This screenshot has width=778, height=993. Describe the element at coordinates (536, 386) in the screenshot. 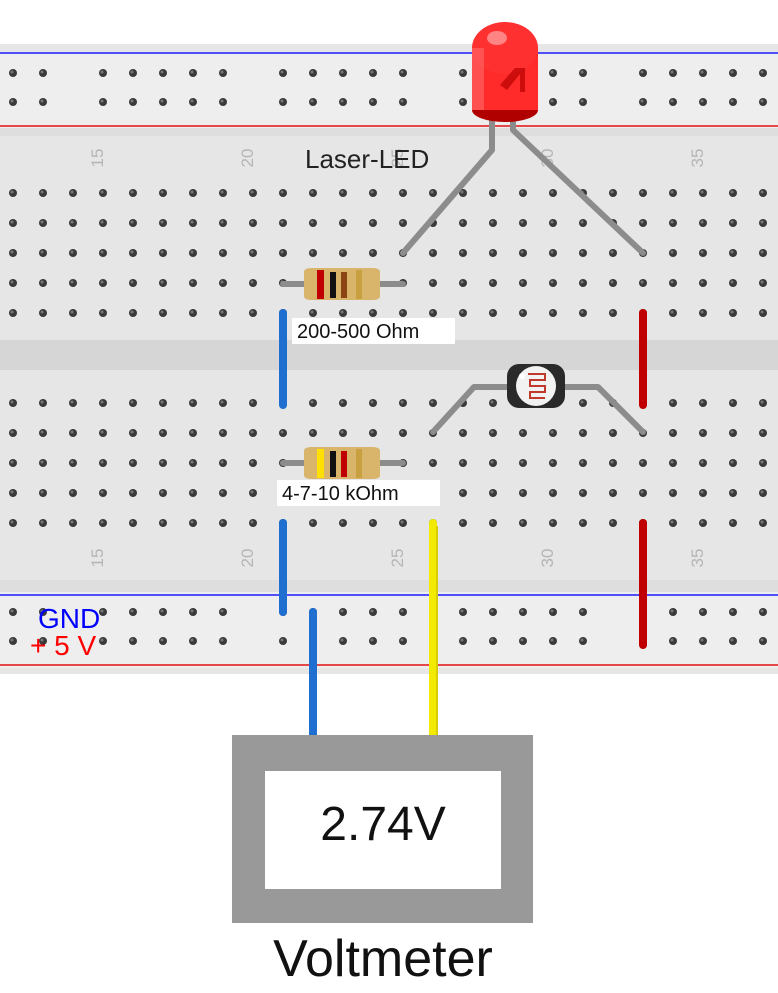

I see `photoresistor-icon` at that location.